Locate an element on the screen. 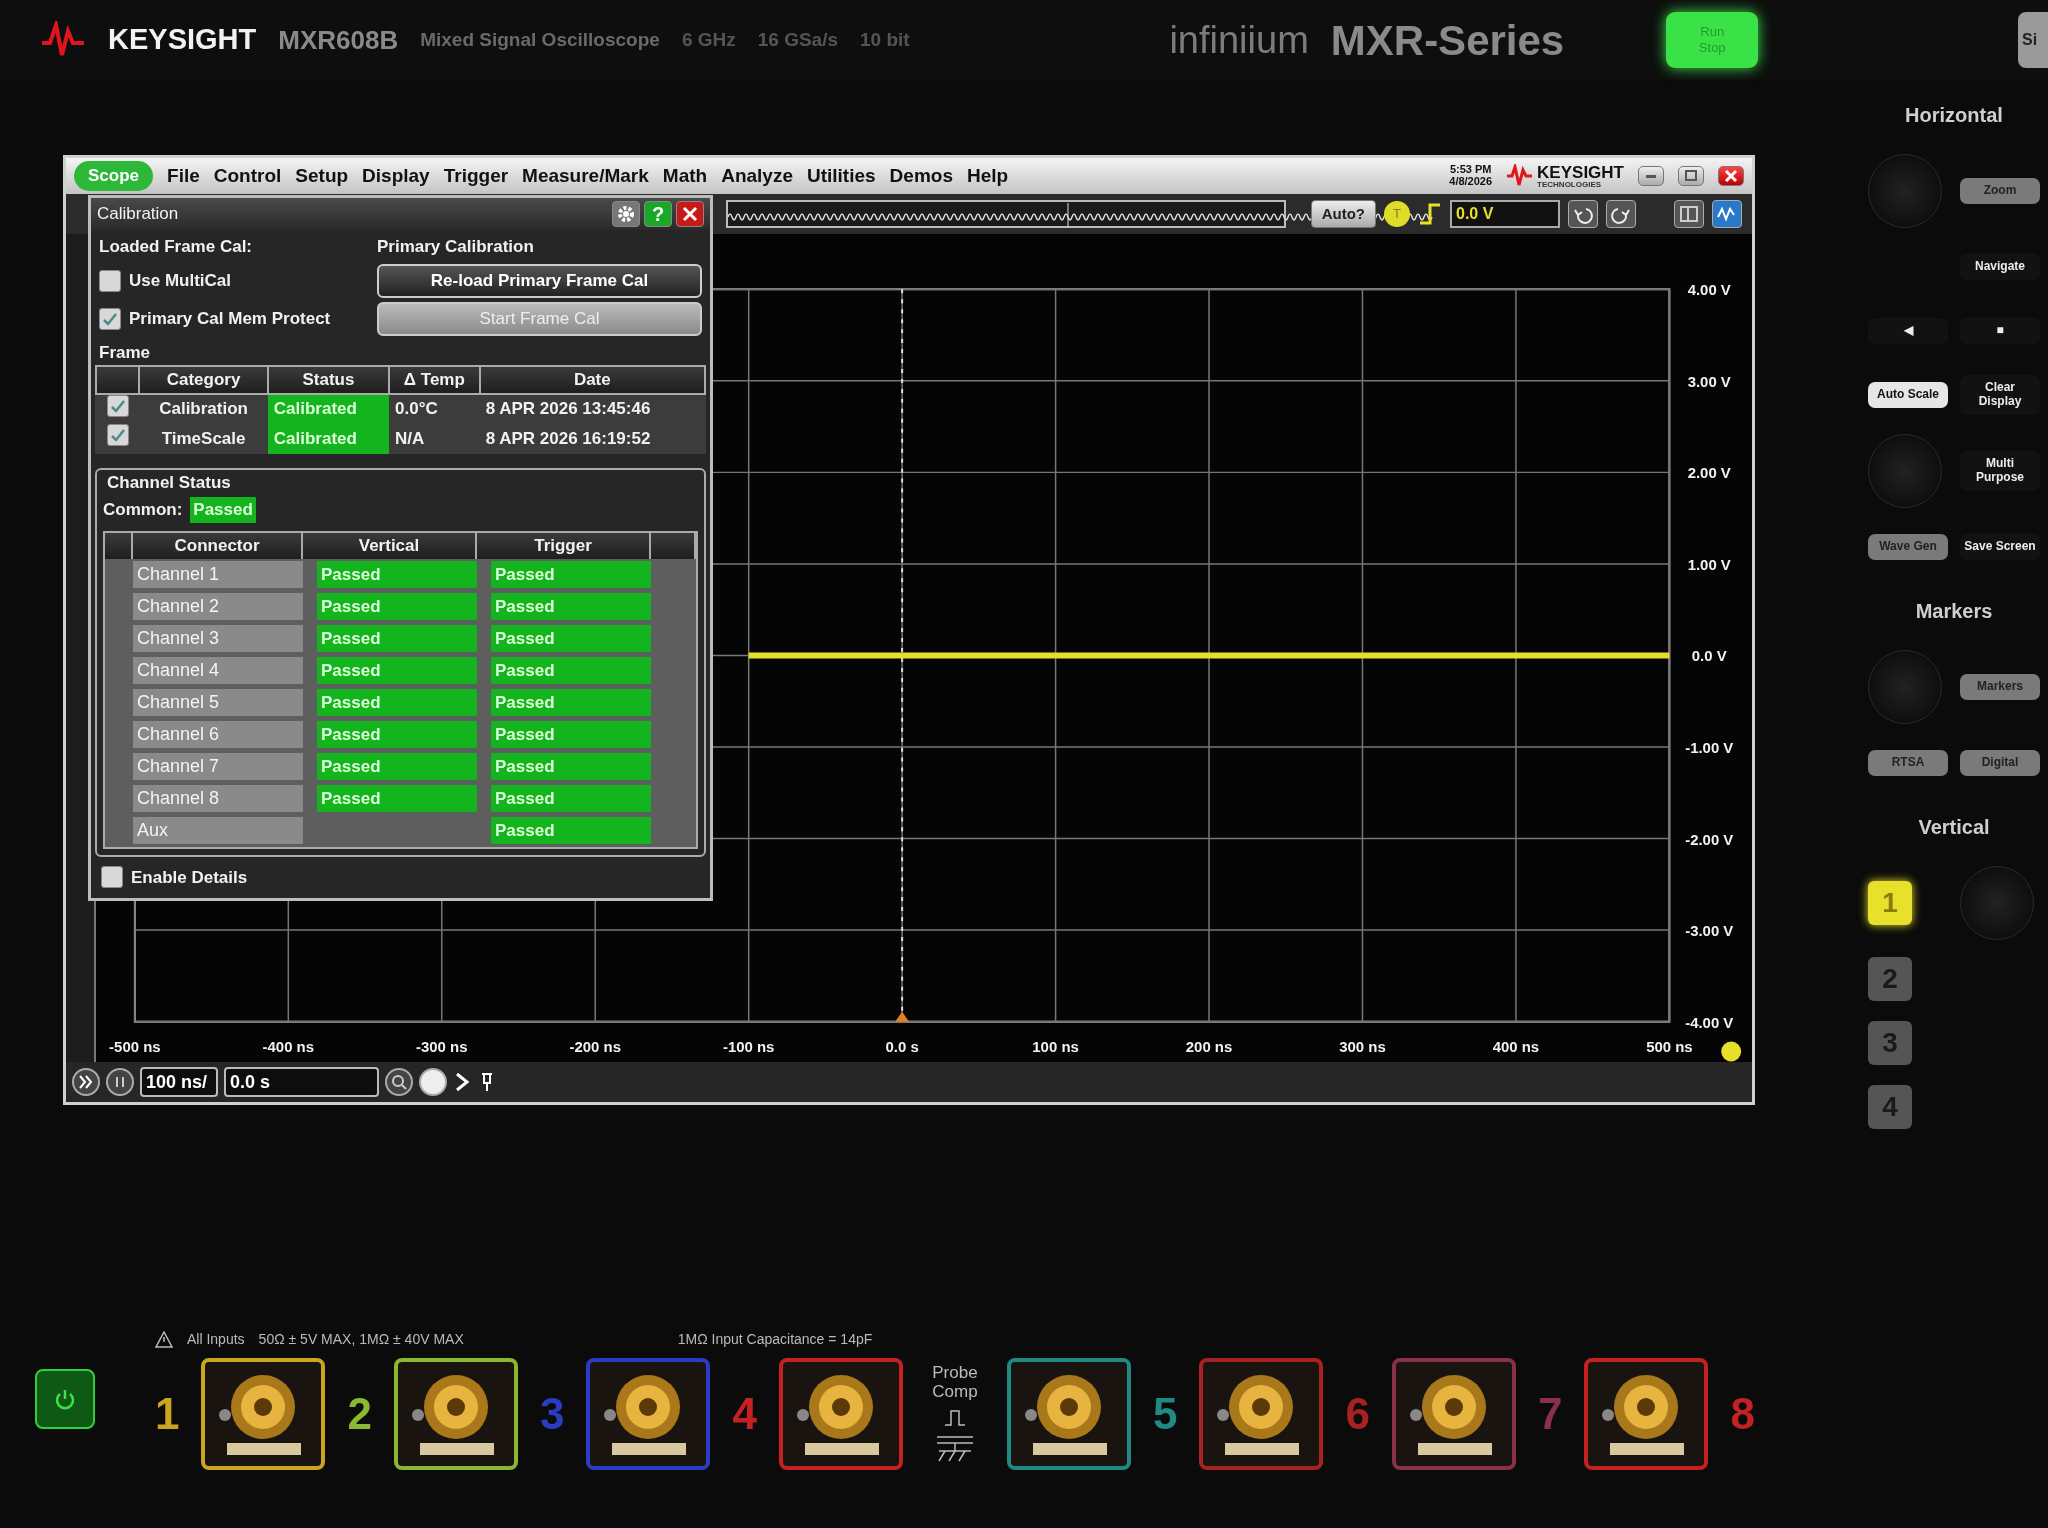 Image resolution: width=2048 pixels, height=1528 pixels. channel-number: 6 is located at coordinates (1357, 1413).